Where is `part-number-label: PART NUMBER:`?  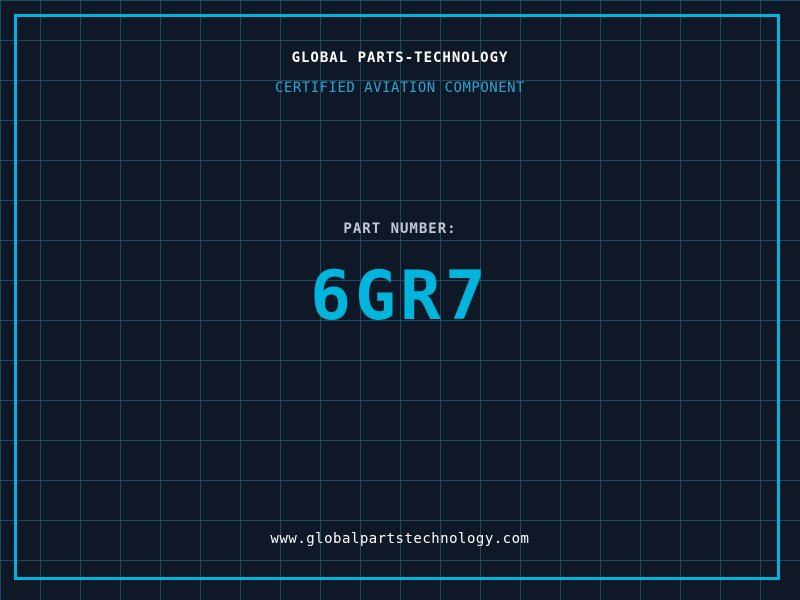
part-number-label: PART NUMBER: is located at coordinates (400, 229).